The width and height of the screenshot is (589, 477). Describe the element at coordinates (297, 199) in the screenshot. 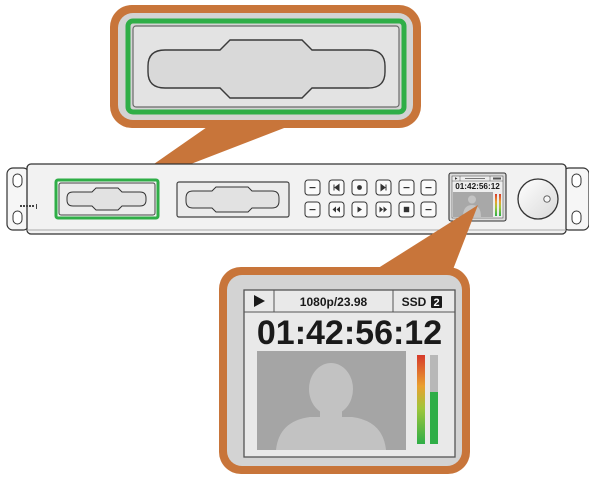

I see `deck-front-panel: 01:42:56:12` at that location.